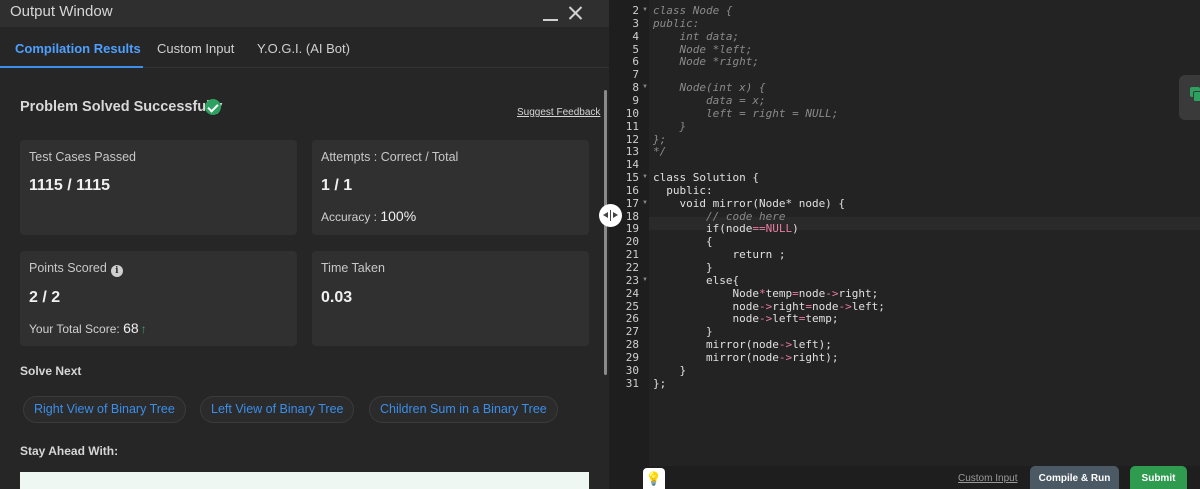  What do you see at coordinates (51, 371) in the screenshot?
I see `solve-next-title: Solve Next` at bounding box center [51, 371].